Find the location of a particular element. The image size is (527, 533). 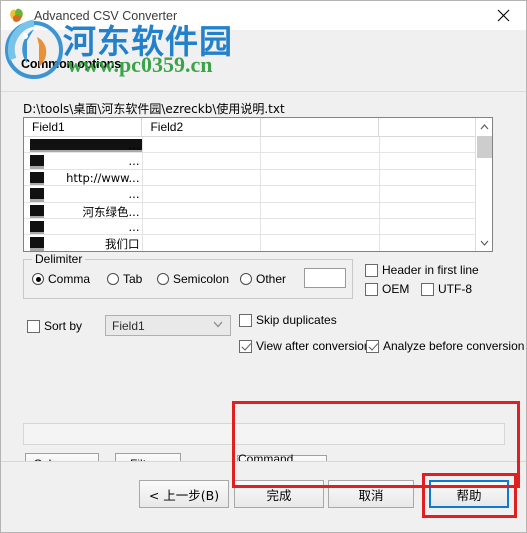

chevron-up-icon is located at coordinates (484, 126).